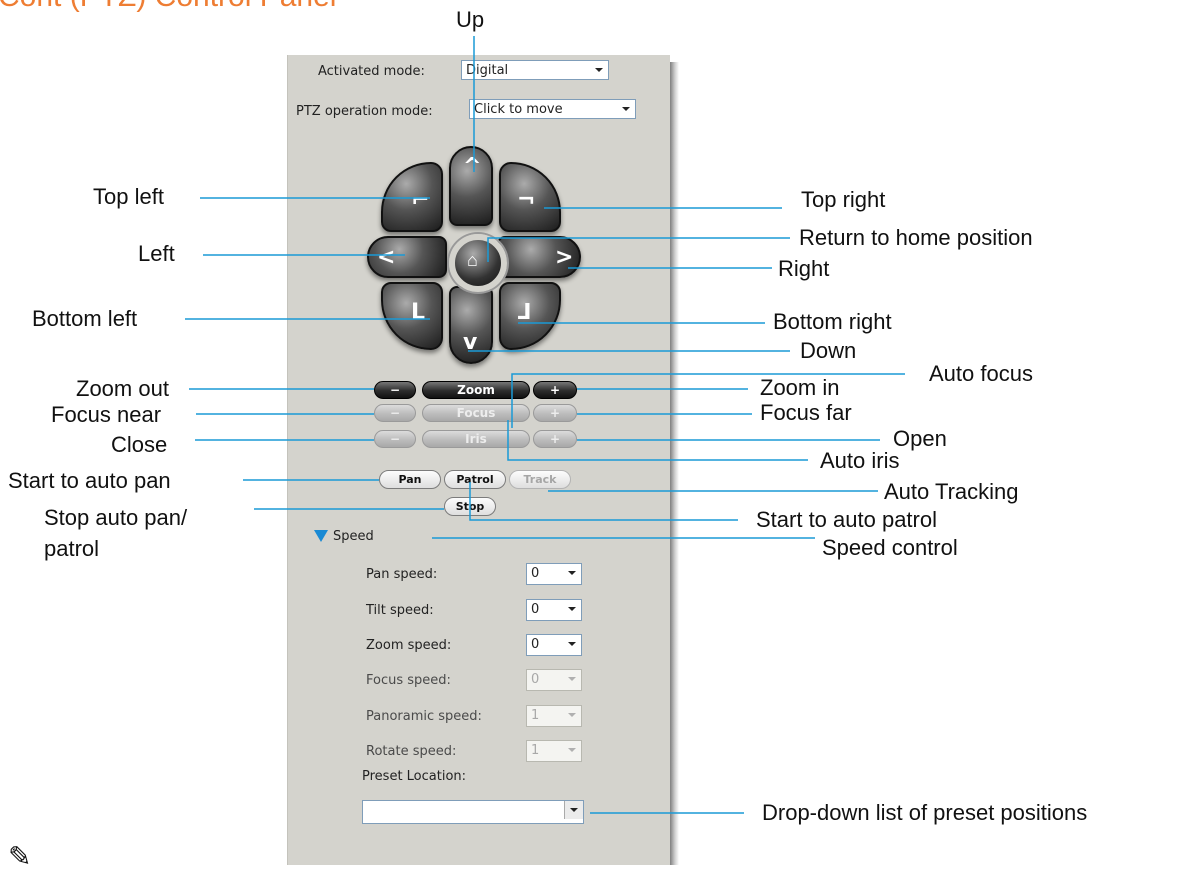 This screenshot has width=1198, height=872. I want to click on annotation-bottom-left: Bottom left, so click(85, 318).